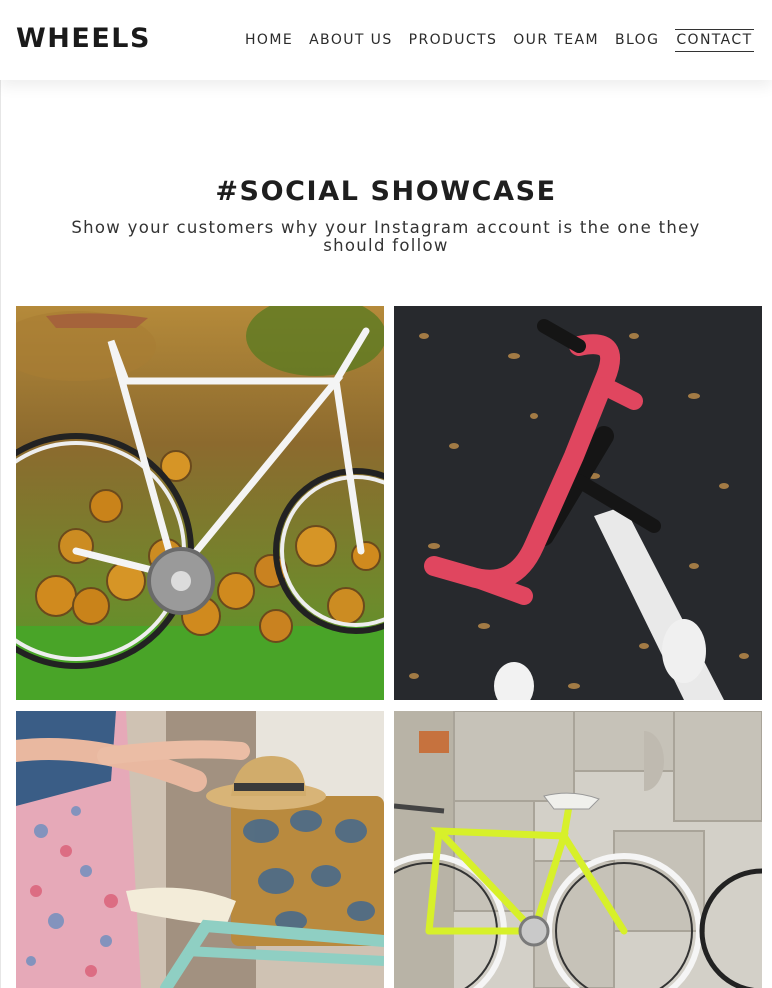 The width and height of the screenshot is (772, 988). I want to click on woman-with-bicycle-image, so click(200, 849).